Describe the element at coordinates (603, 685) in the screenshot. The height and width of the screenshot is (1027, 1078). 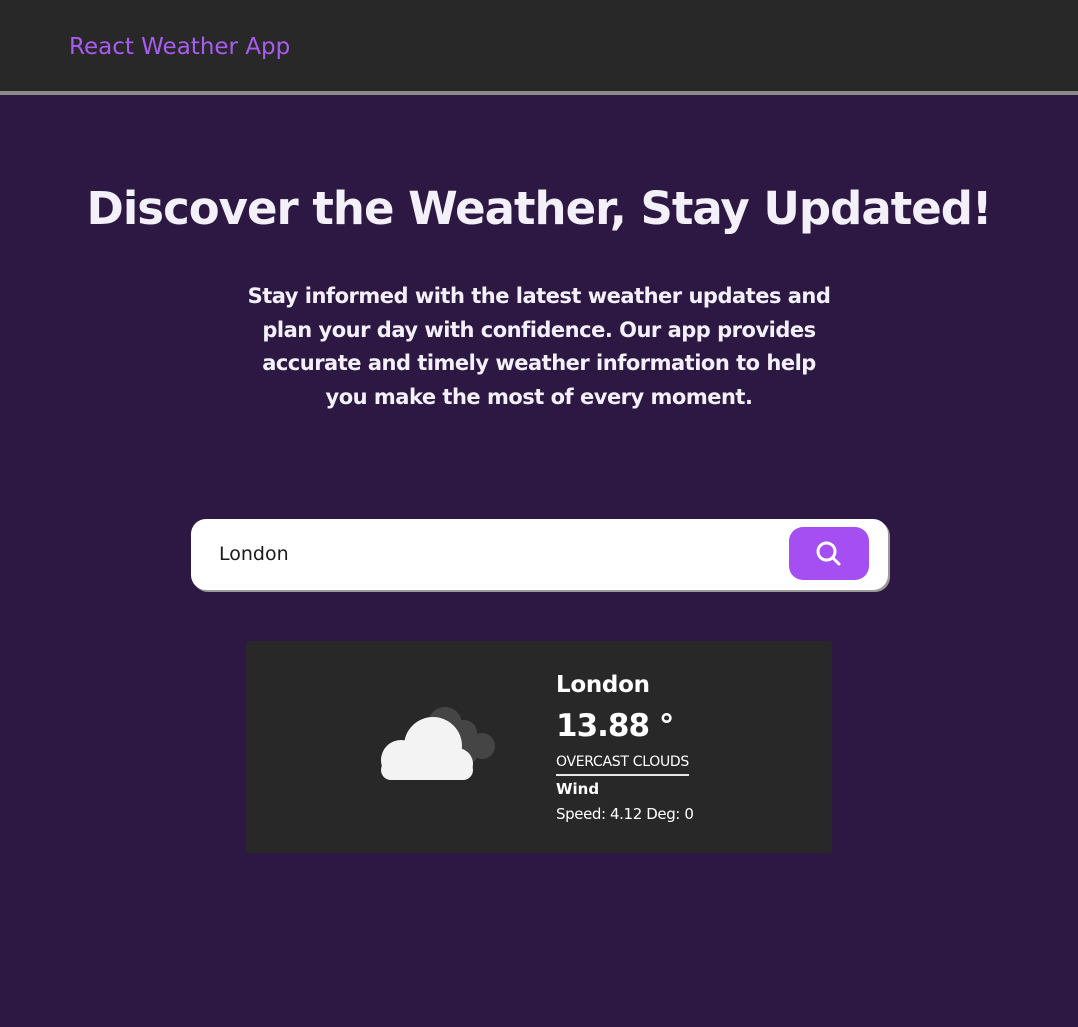
I see `city-name: London` at that location.